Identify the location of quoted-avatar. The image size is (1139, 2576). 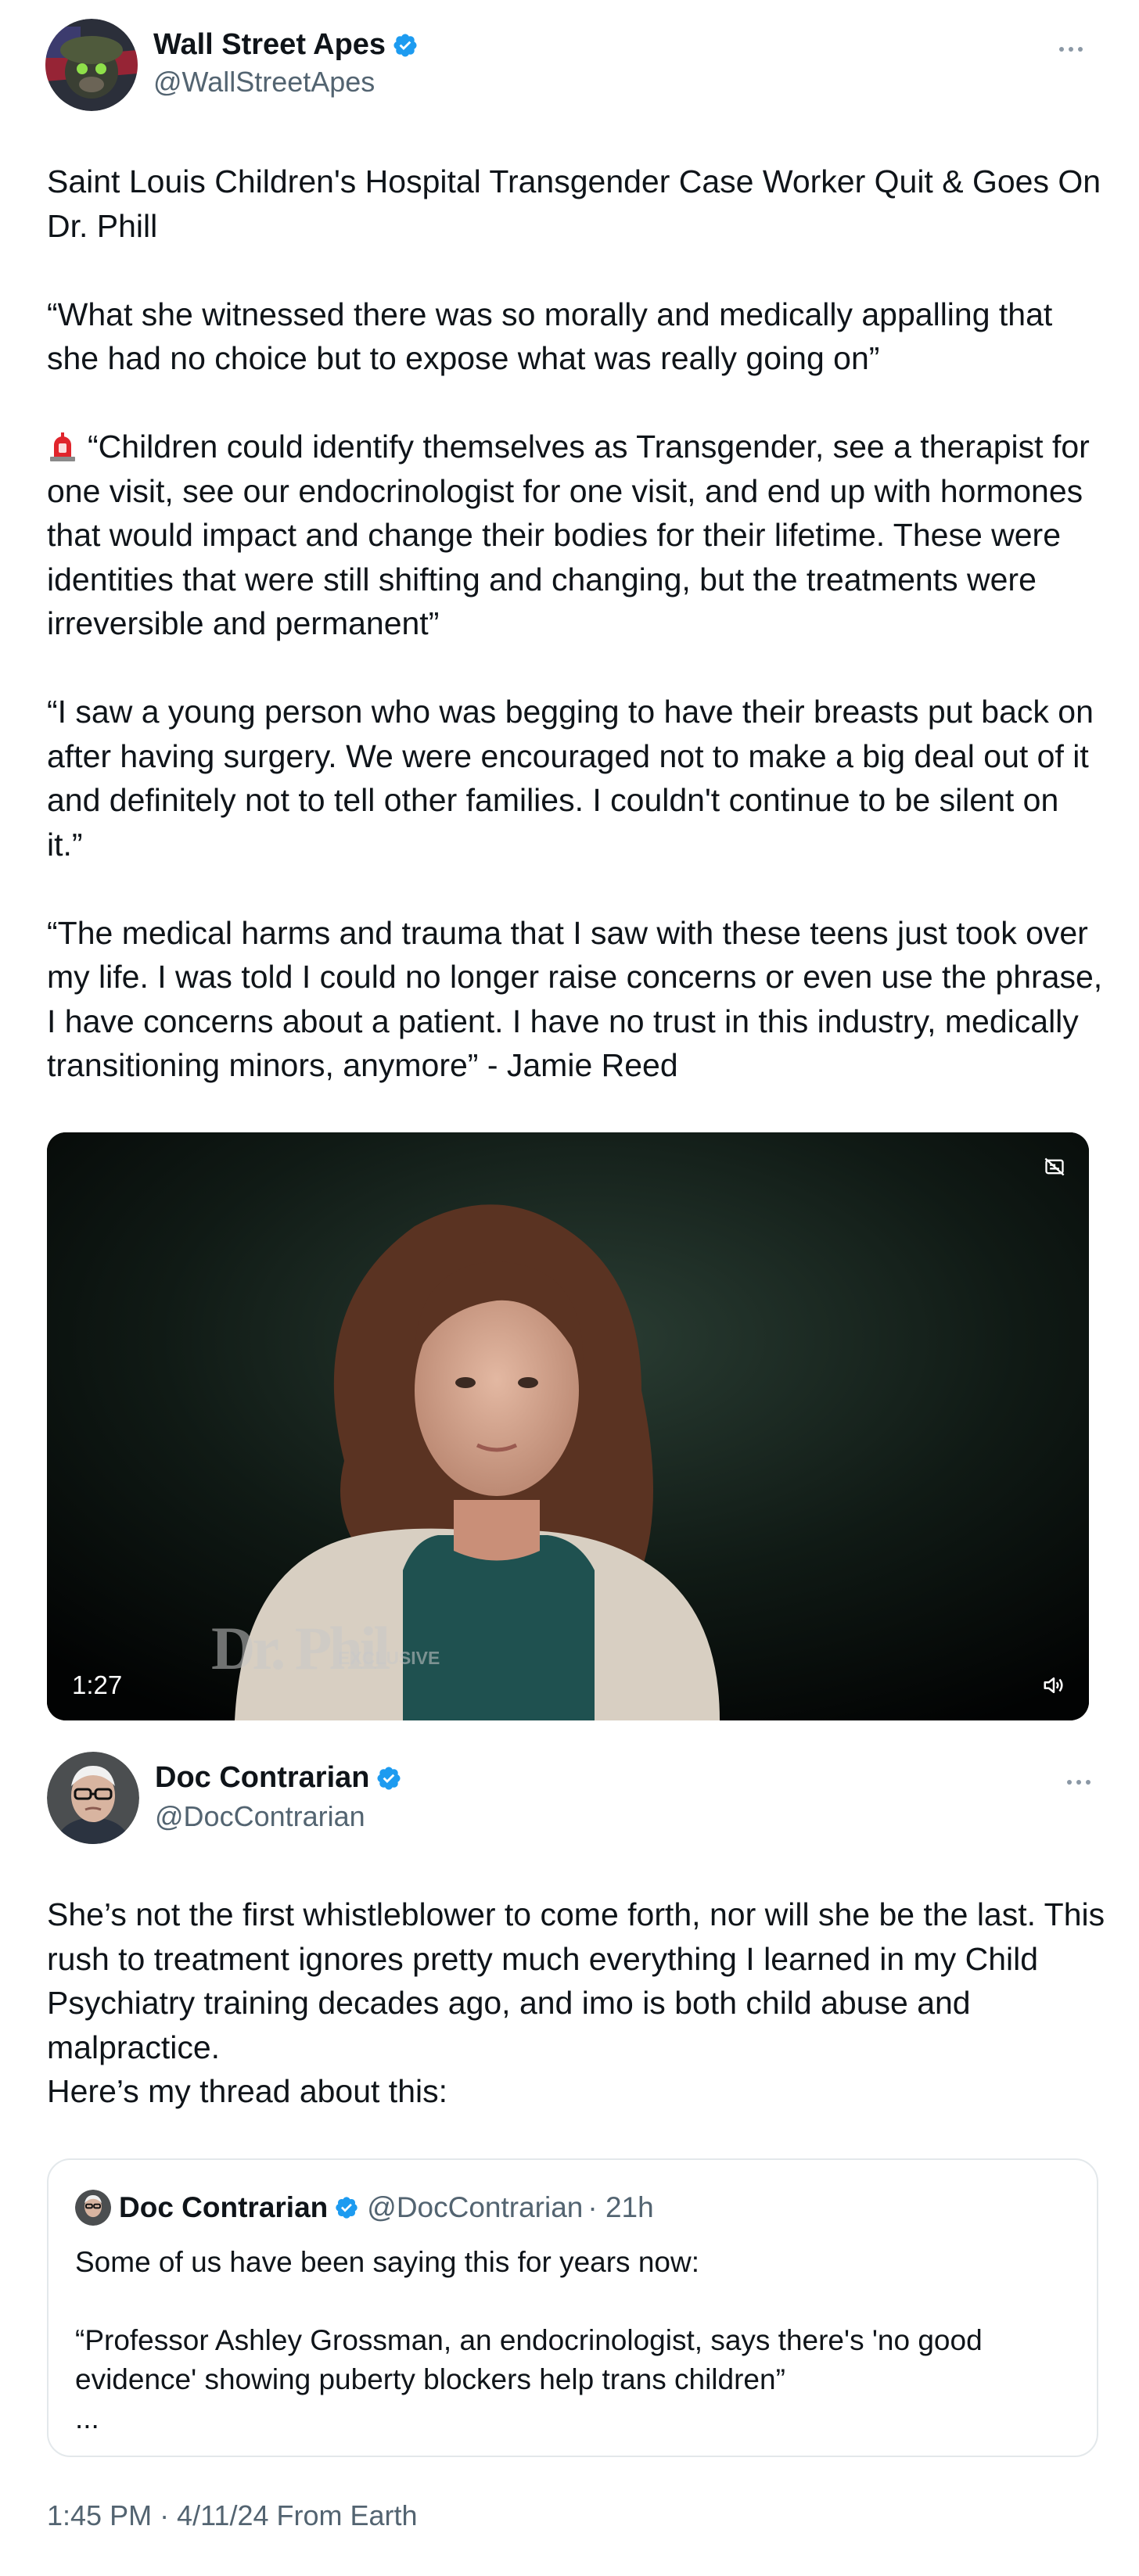
(93, 2208).